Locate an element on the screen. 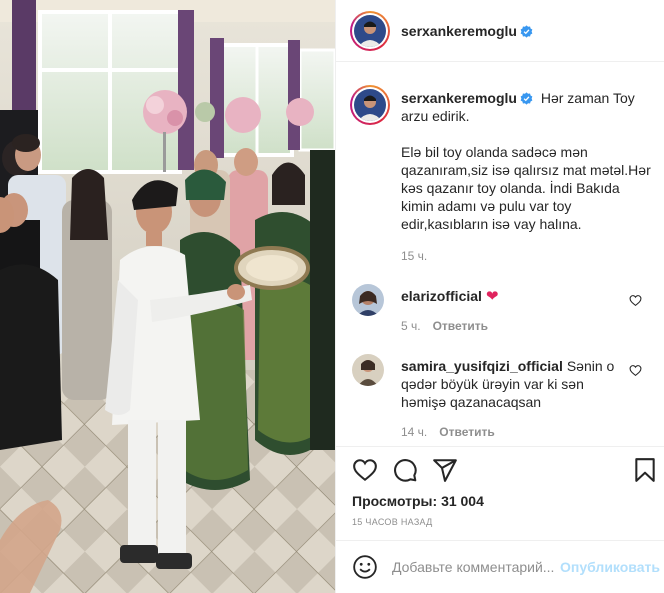 The width and height of the screenshot is (664, 593). author-avatar is located at coordinates (370, 31).